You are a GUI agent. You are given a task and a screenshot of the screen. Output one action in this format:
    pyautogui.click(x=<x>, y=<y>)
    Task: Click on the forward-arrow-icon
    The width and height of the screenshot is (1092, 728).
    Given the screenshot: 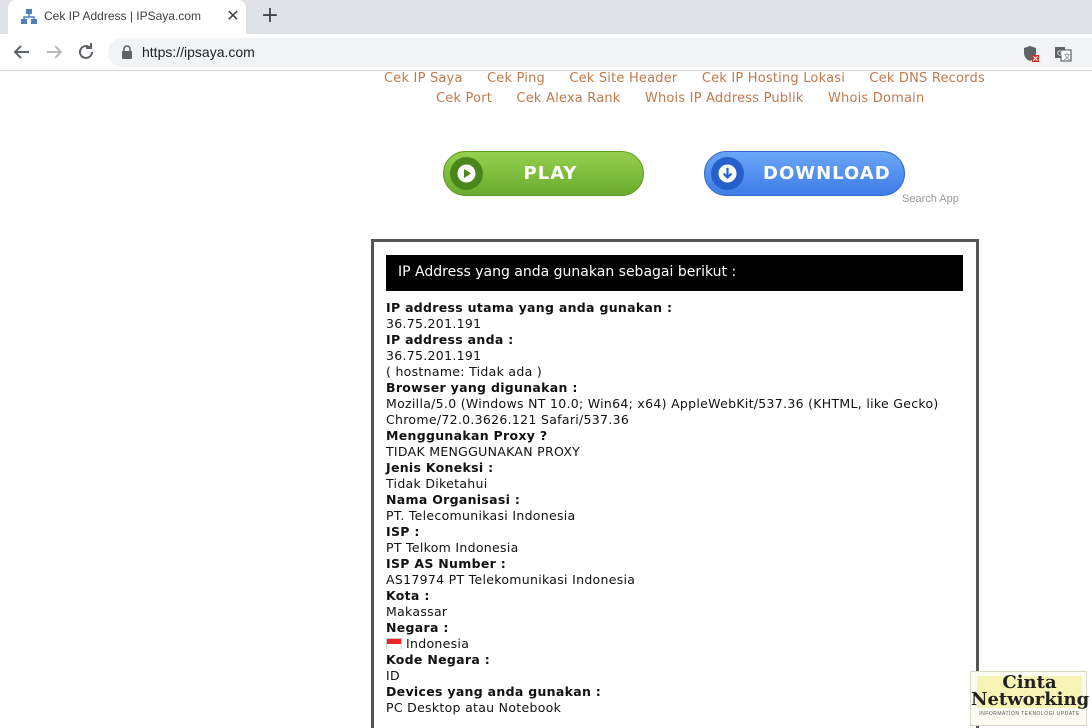 What is the action you would take?
    pyautogui.click(x=54, y=52)
    